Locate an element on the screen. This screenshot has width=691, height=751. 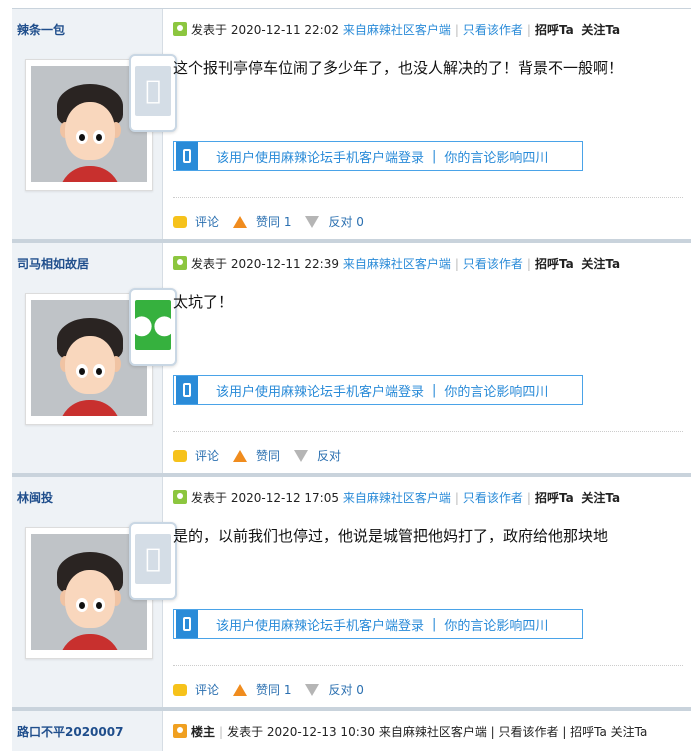
post-content: 这个报刊亭停车位闹了多少年了，也没人解决的了！背景不一般啊！ is located at coordinates (398, 68).